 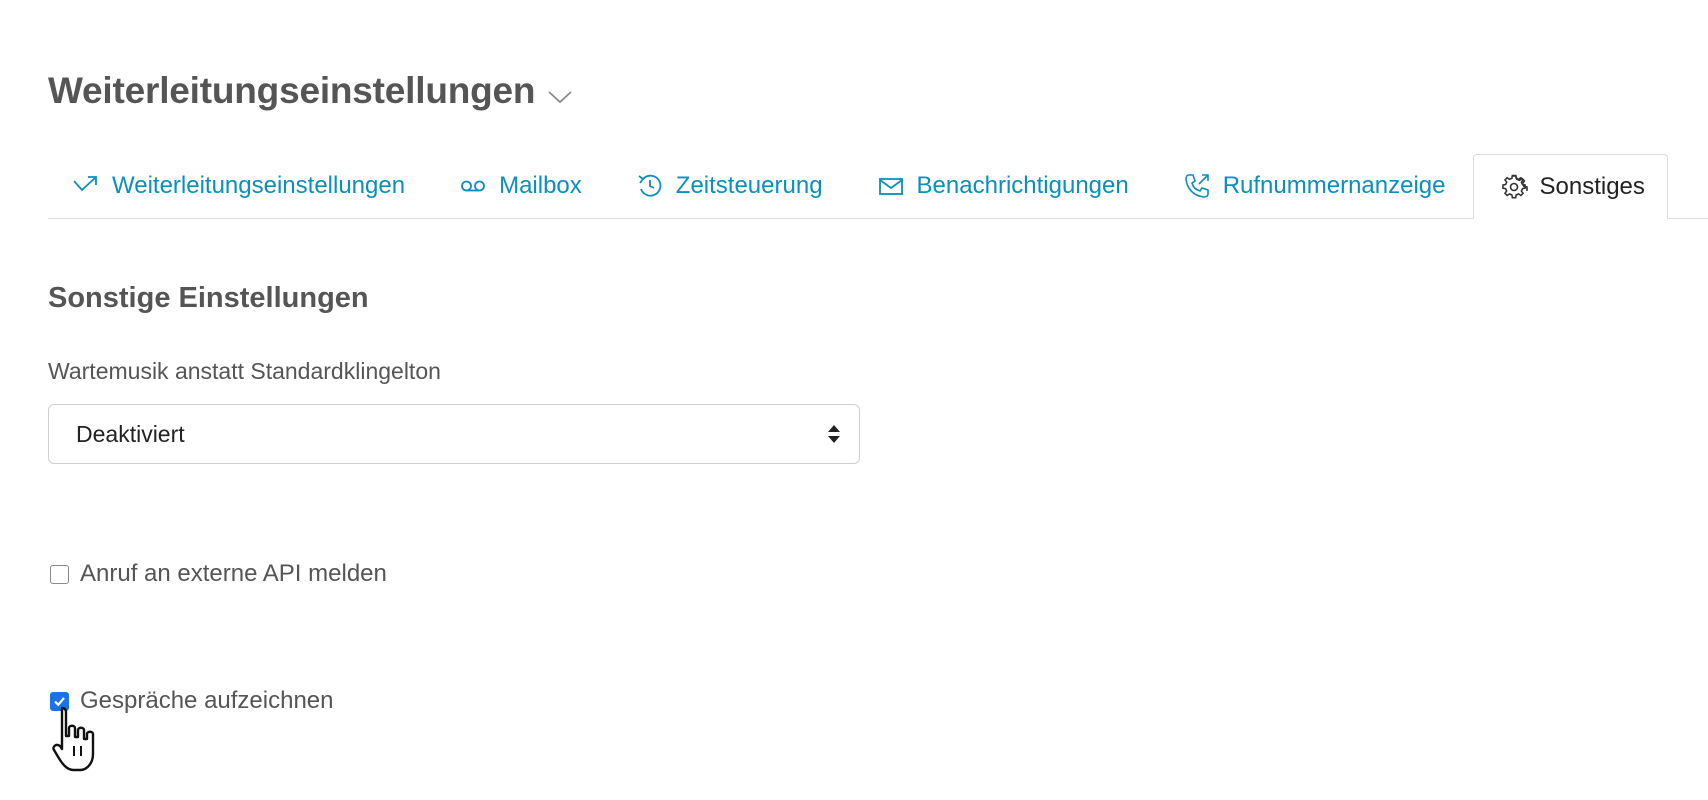 I want to click on select-arrows-icon, so click(x=834, y=434).